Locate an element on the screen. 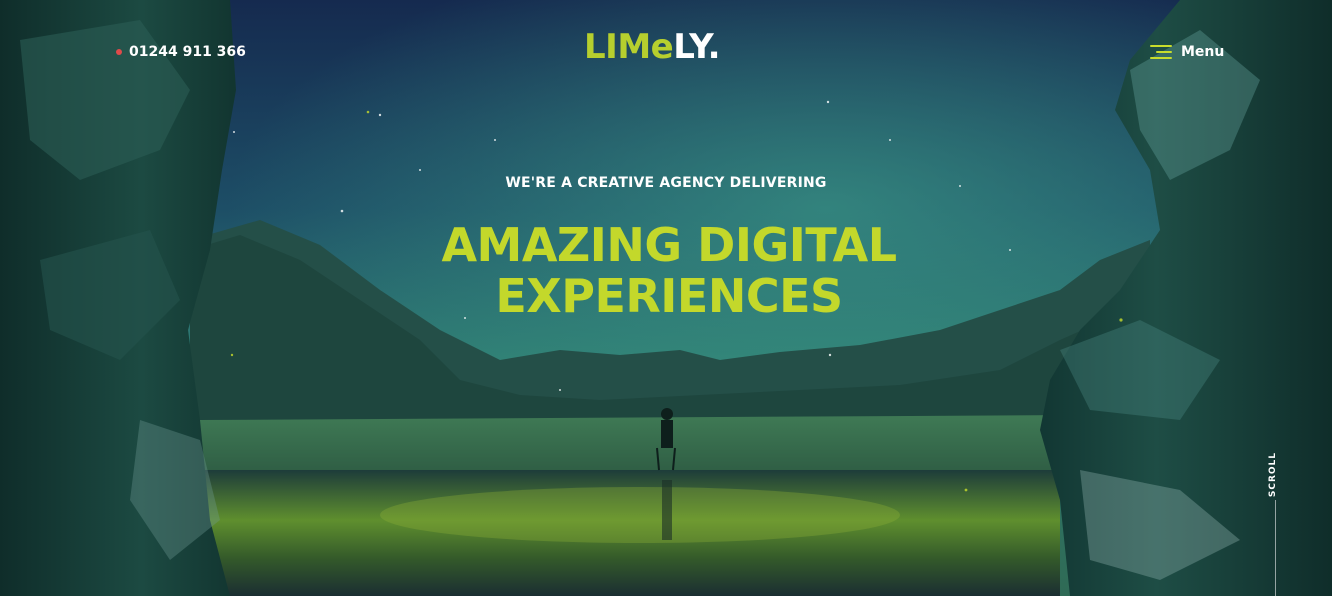  site-logo: LIMeLY. is located at coordinates (652, 47).